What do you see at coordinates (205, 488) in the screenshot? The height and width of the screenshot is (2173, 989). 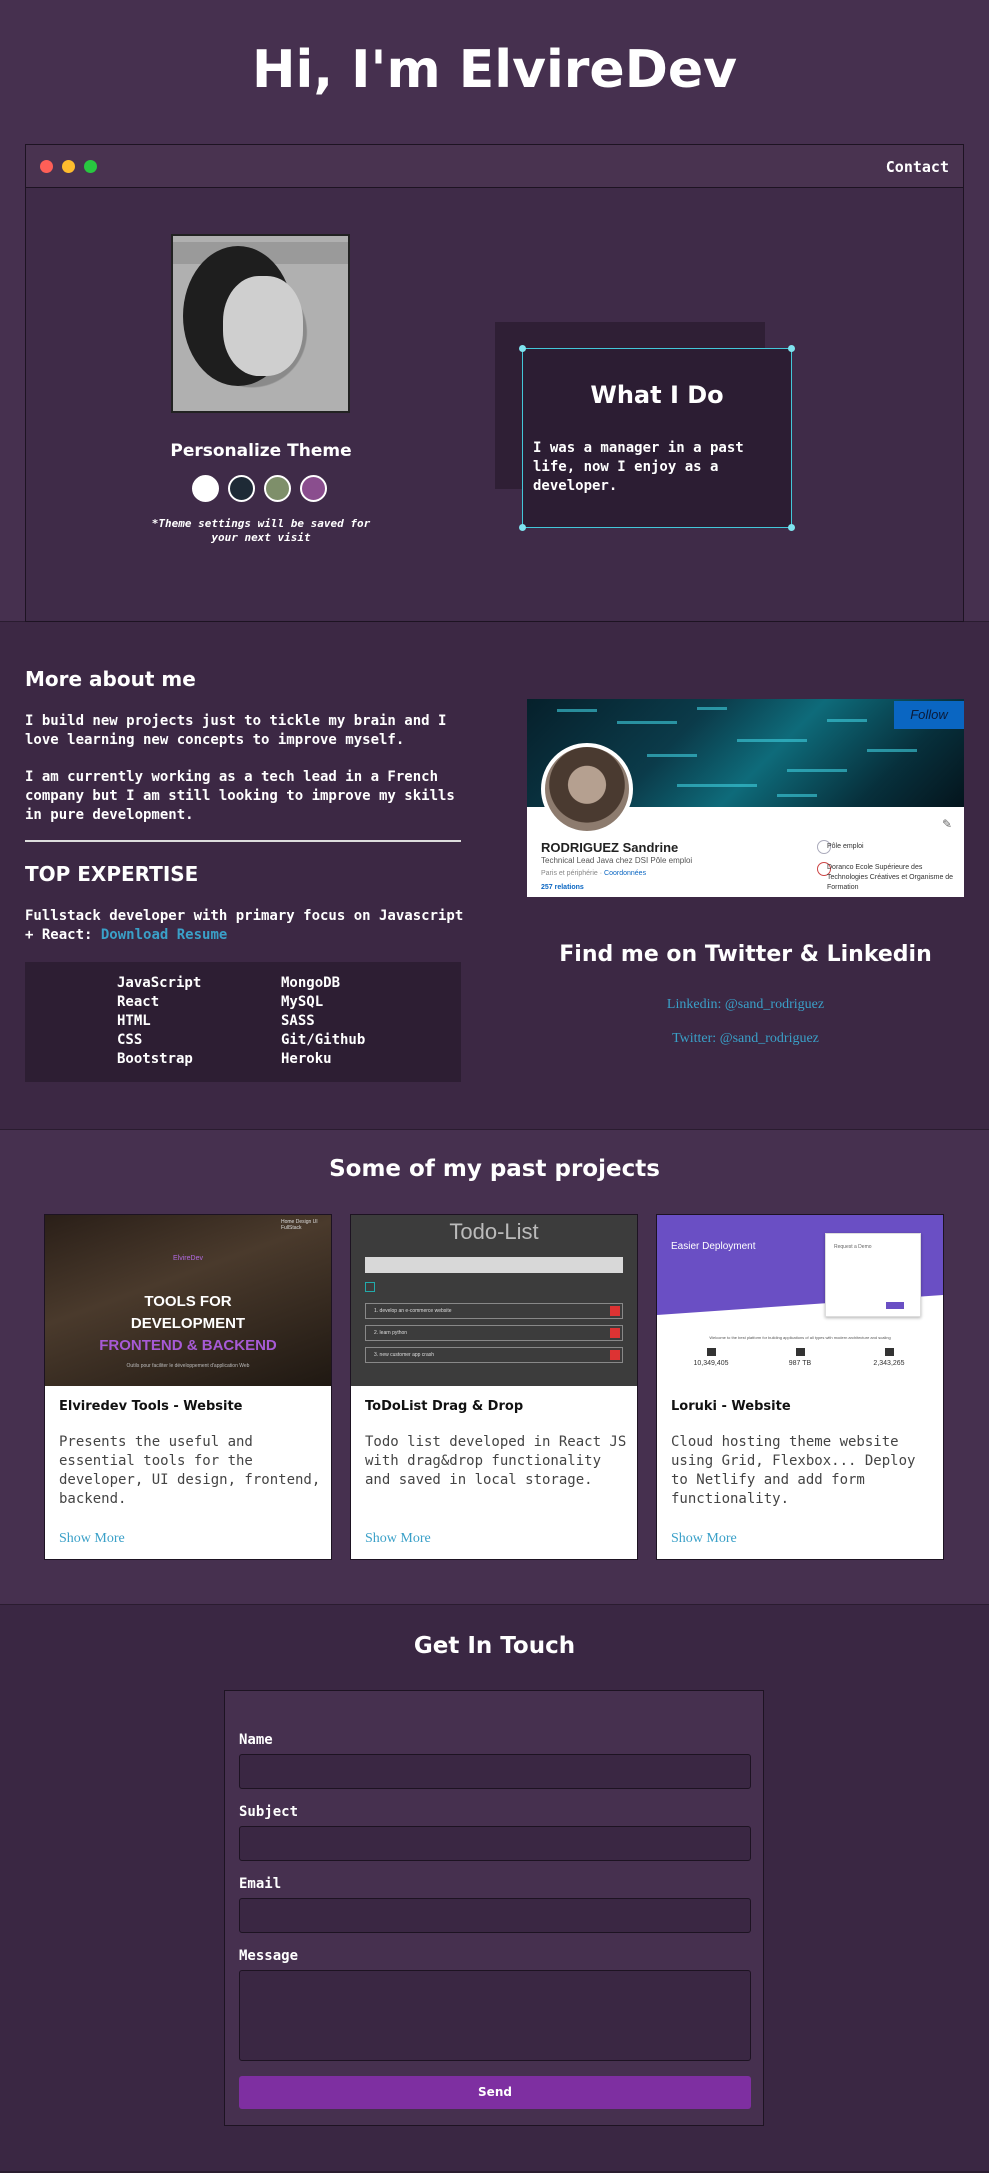 I see `theme-swatch-light` at bounding box center [205, 488].